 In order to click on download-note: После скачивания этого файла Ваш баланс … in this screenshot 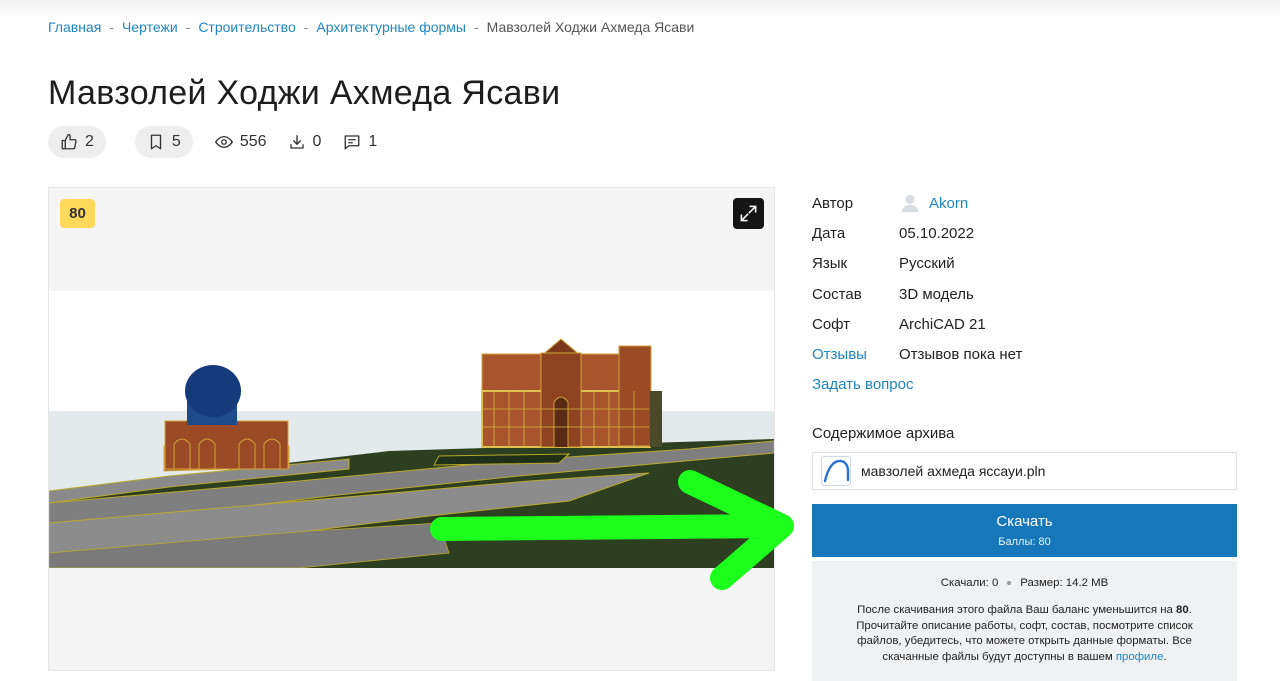, I will do `click(1024, 634)`.